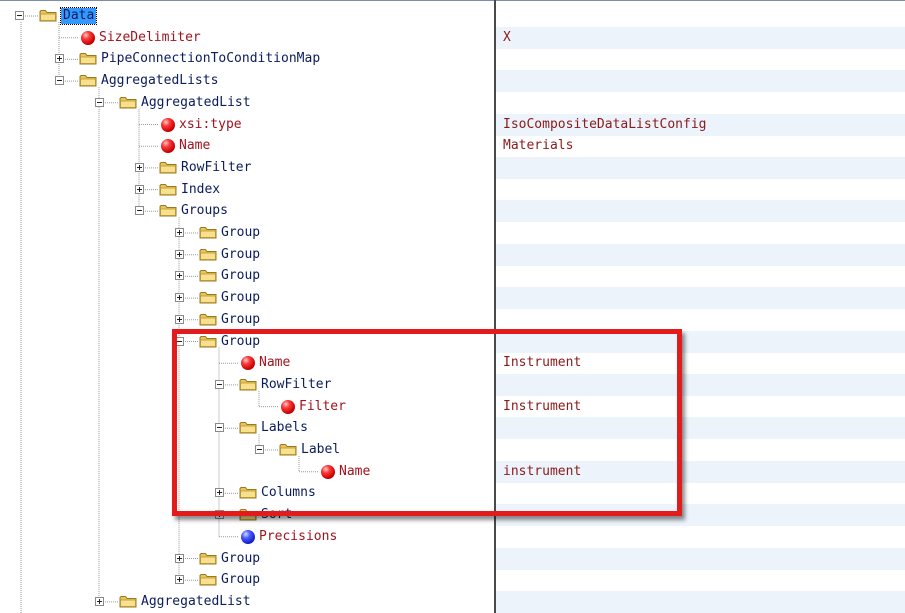  I want to click on tree-node-row: Groups, so click(452, 211).